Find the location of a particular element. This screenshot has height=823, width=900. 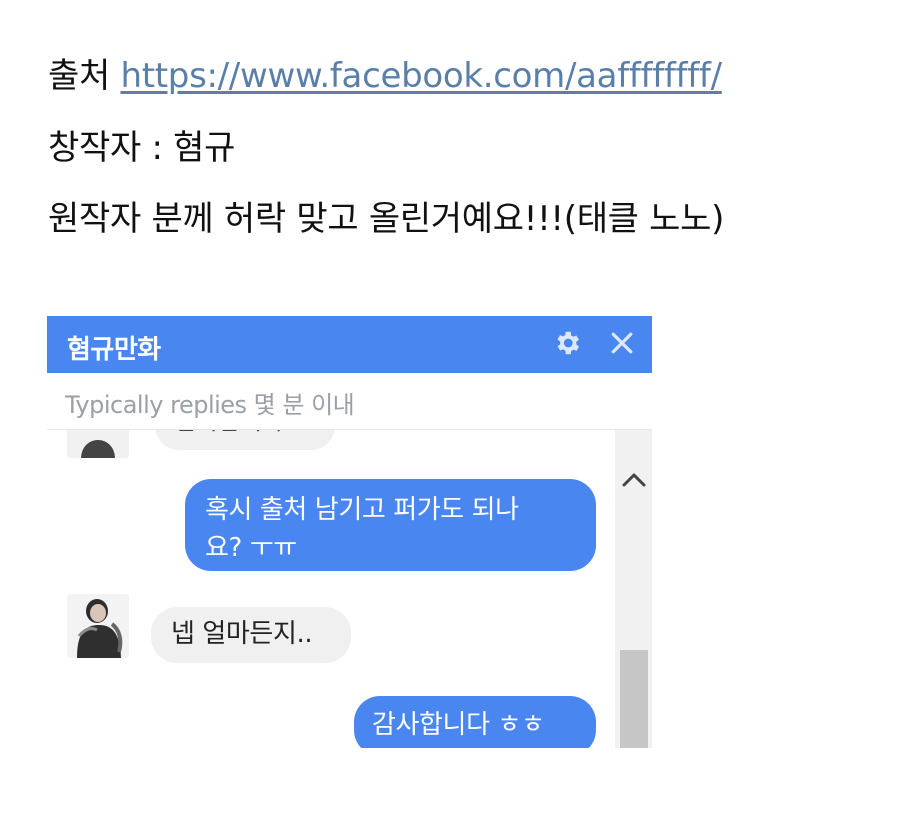

permission-line: 원작자 분께 허락 맞고 올린거예요!!!(태클 노노) is located at coordinates (386, 219).